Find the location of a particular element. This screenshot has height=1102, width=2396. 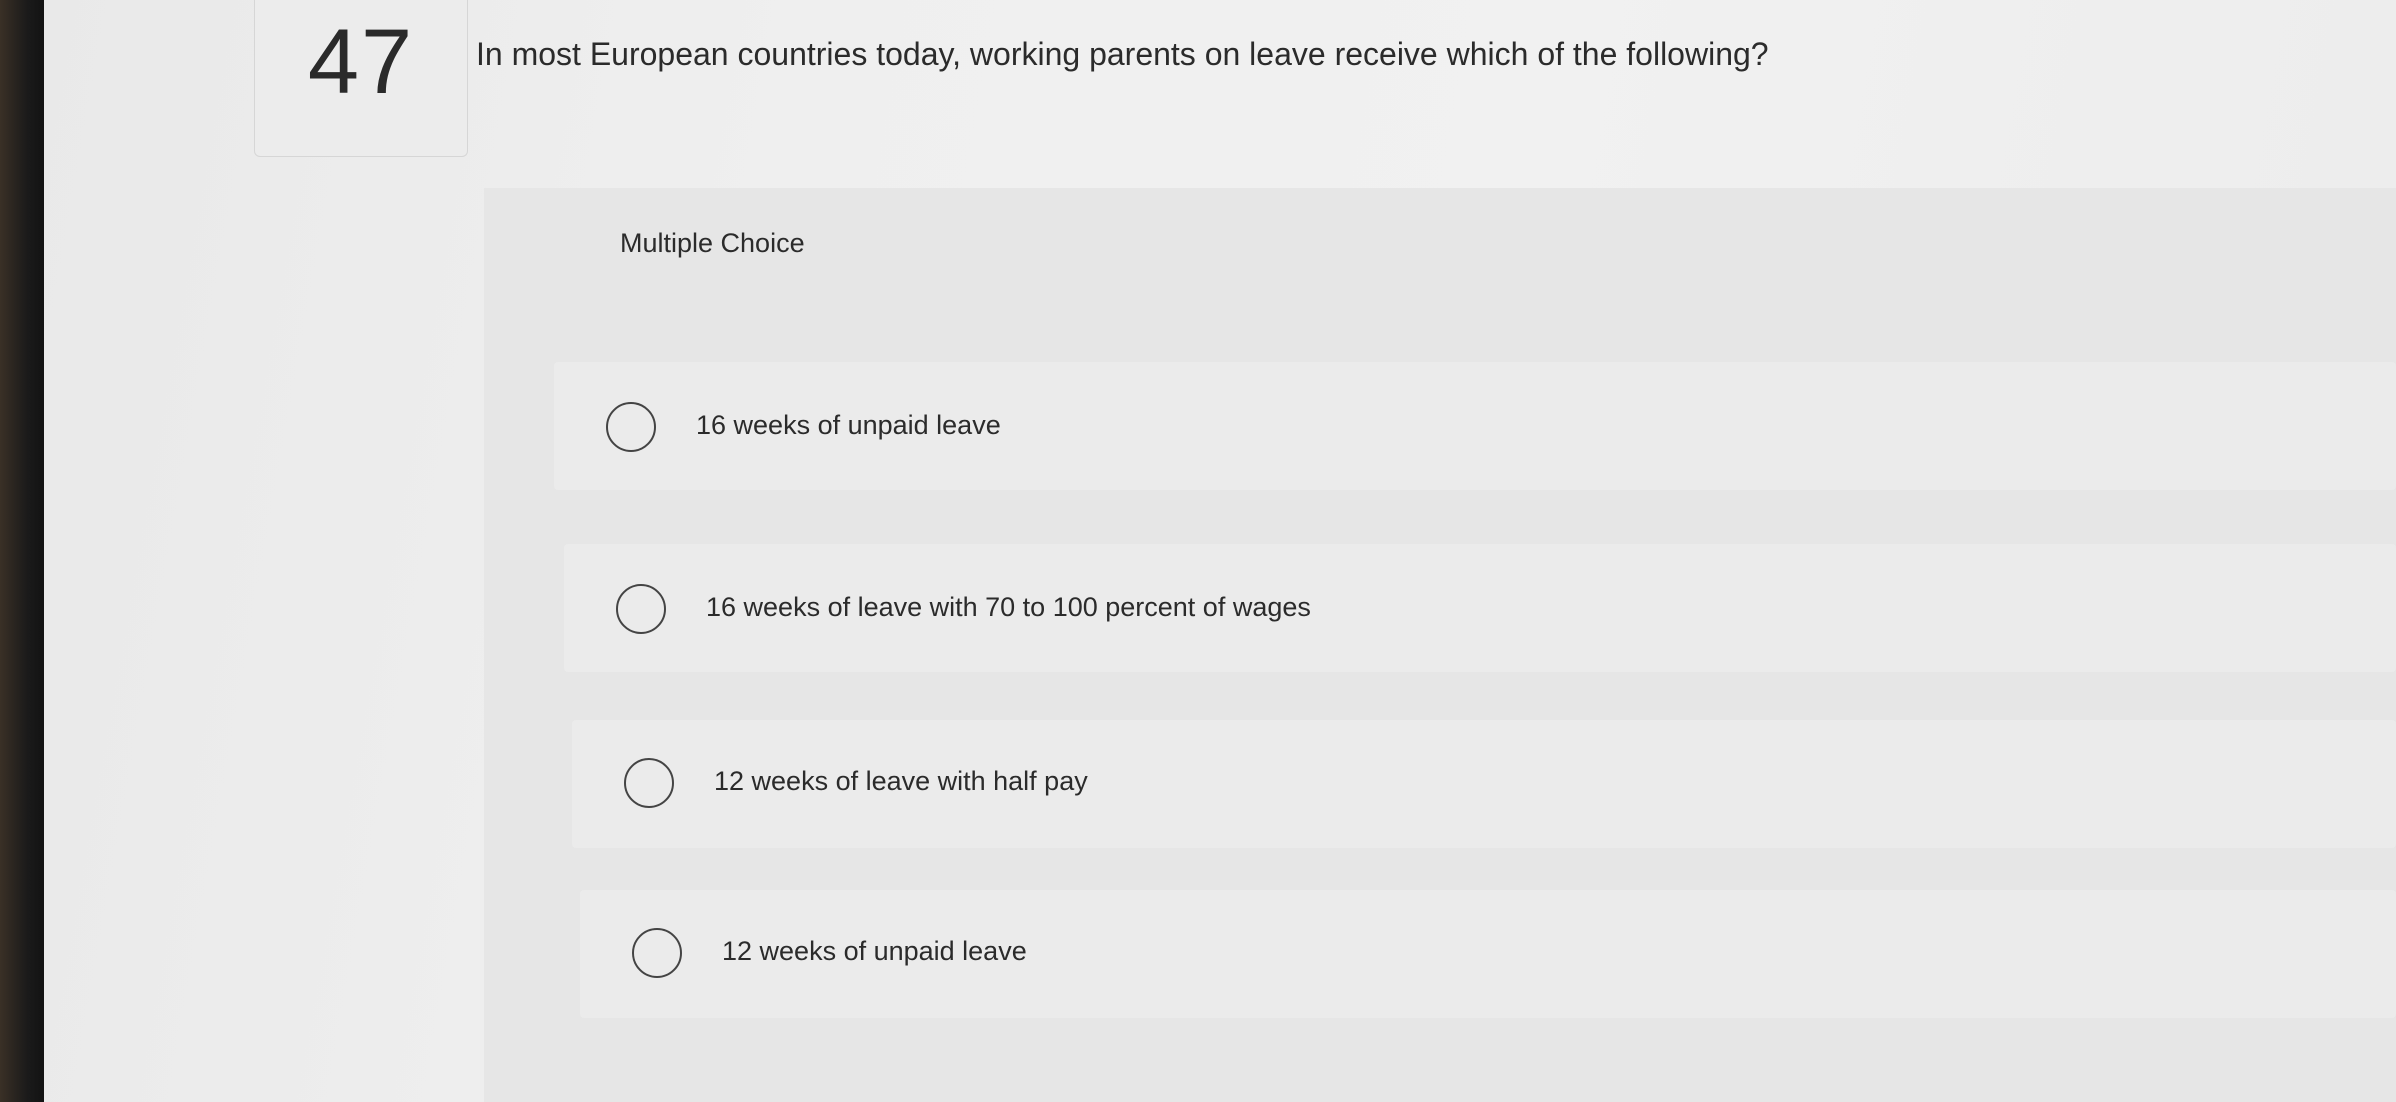

answer-option-4: 12 weeks of unpaid leave is located at coordinates (1488, 954).